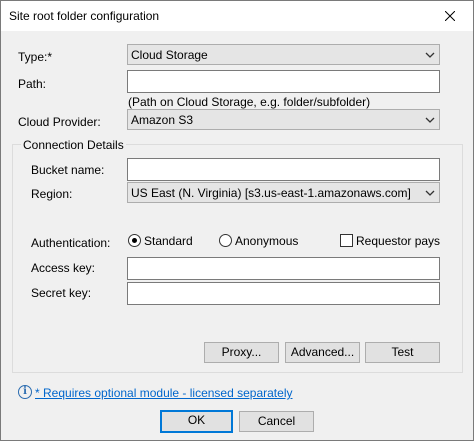 The height and width of the screenshot is (441, 474). What do you see at coordinates (84, 16) in the screenshot?
I see `dialog-title: Site root folder configuration` at bounding box center [84, 16].